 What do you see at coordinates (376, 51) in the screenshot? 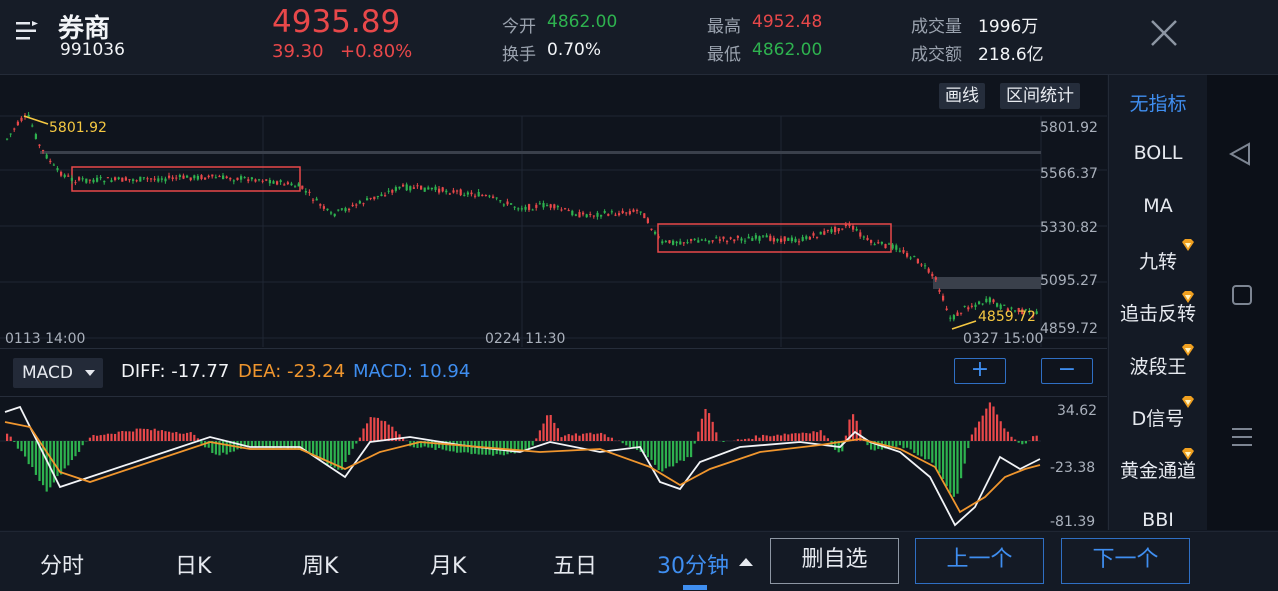
I see `price-change-pct: +0.80%` at bounding box center [376, 51].